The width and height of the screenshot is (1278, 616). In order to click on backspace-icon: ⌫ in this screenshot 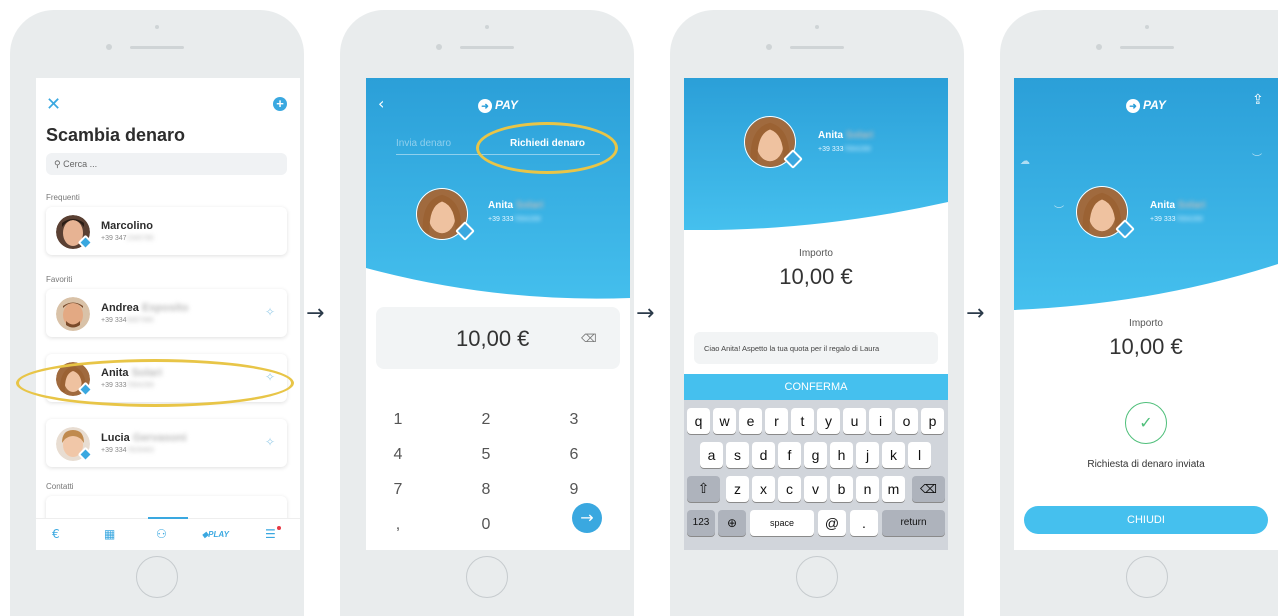, I will do `click(589, 338)`.